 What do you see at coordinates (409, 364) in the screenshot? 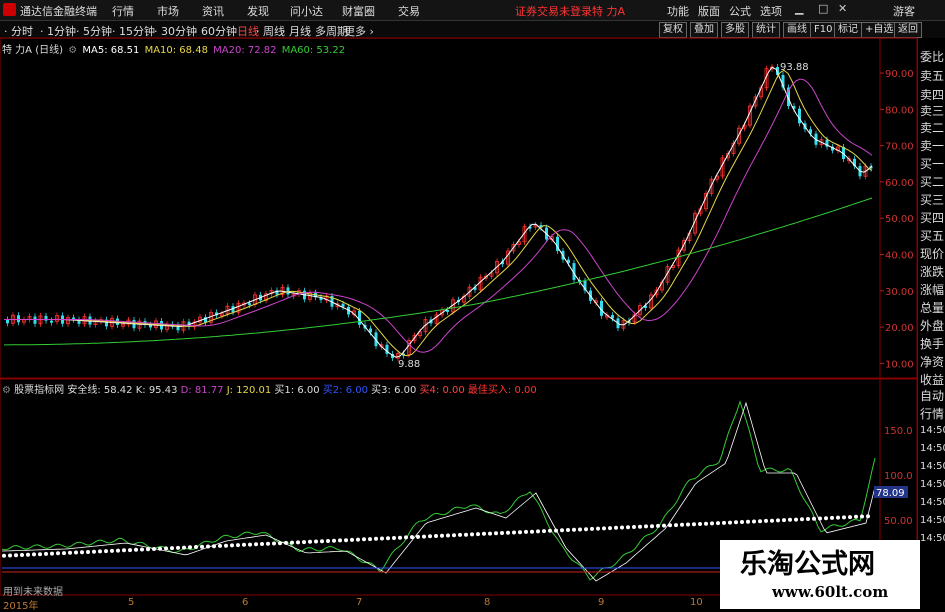
I see `price-low-text: 9.88` at bounding box center [409, 364].